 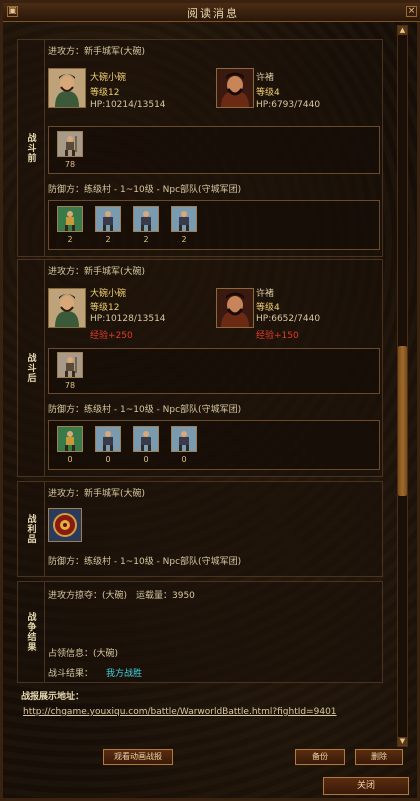 What do you see at coordinates (402, 30) in the screenshot?
I see `scroll-up-icon: ▲` at bounding box center [402, 30].